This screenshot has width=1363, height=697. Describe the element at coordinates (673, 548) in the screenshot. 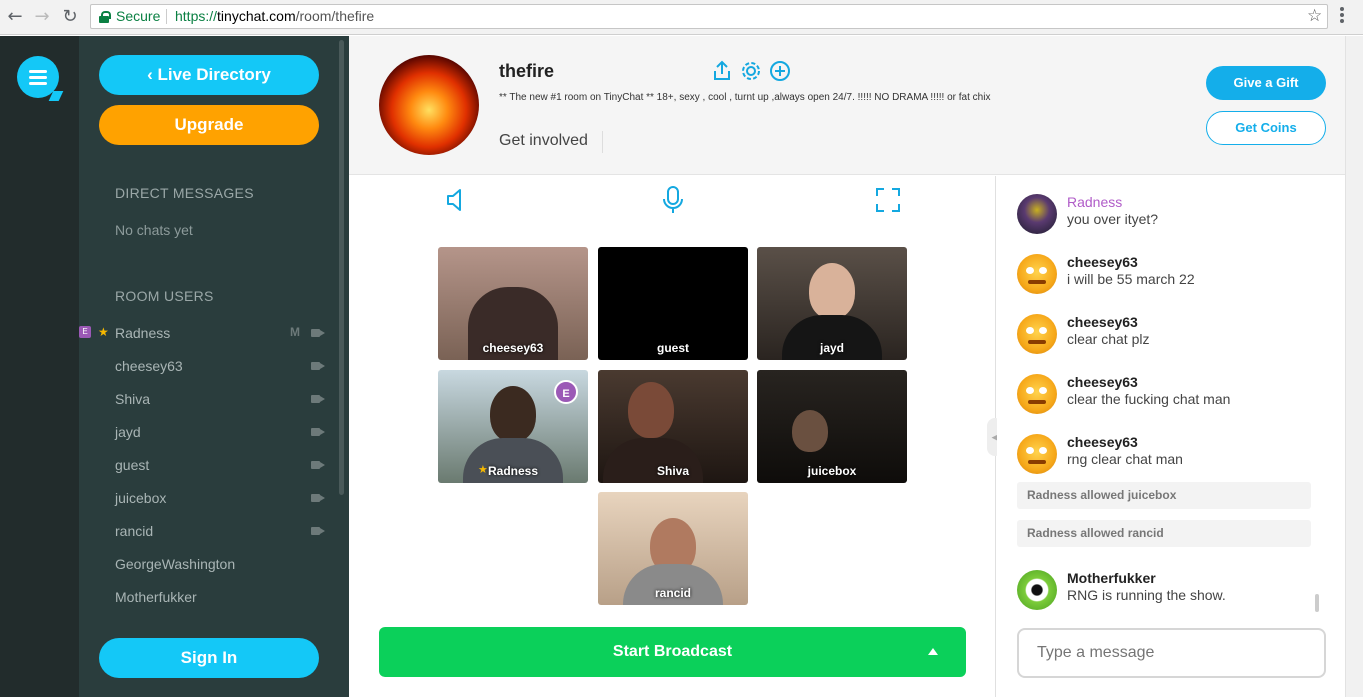

I see `video-tile: rancid` at that location.